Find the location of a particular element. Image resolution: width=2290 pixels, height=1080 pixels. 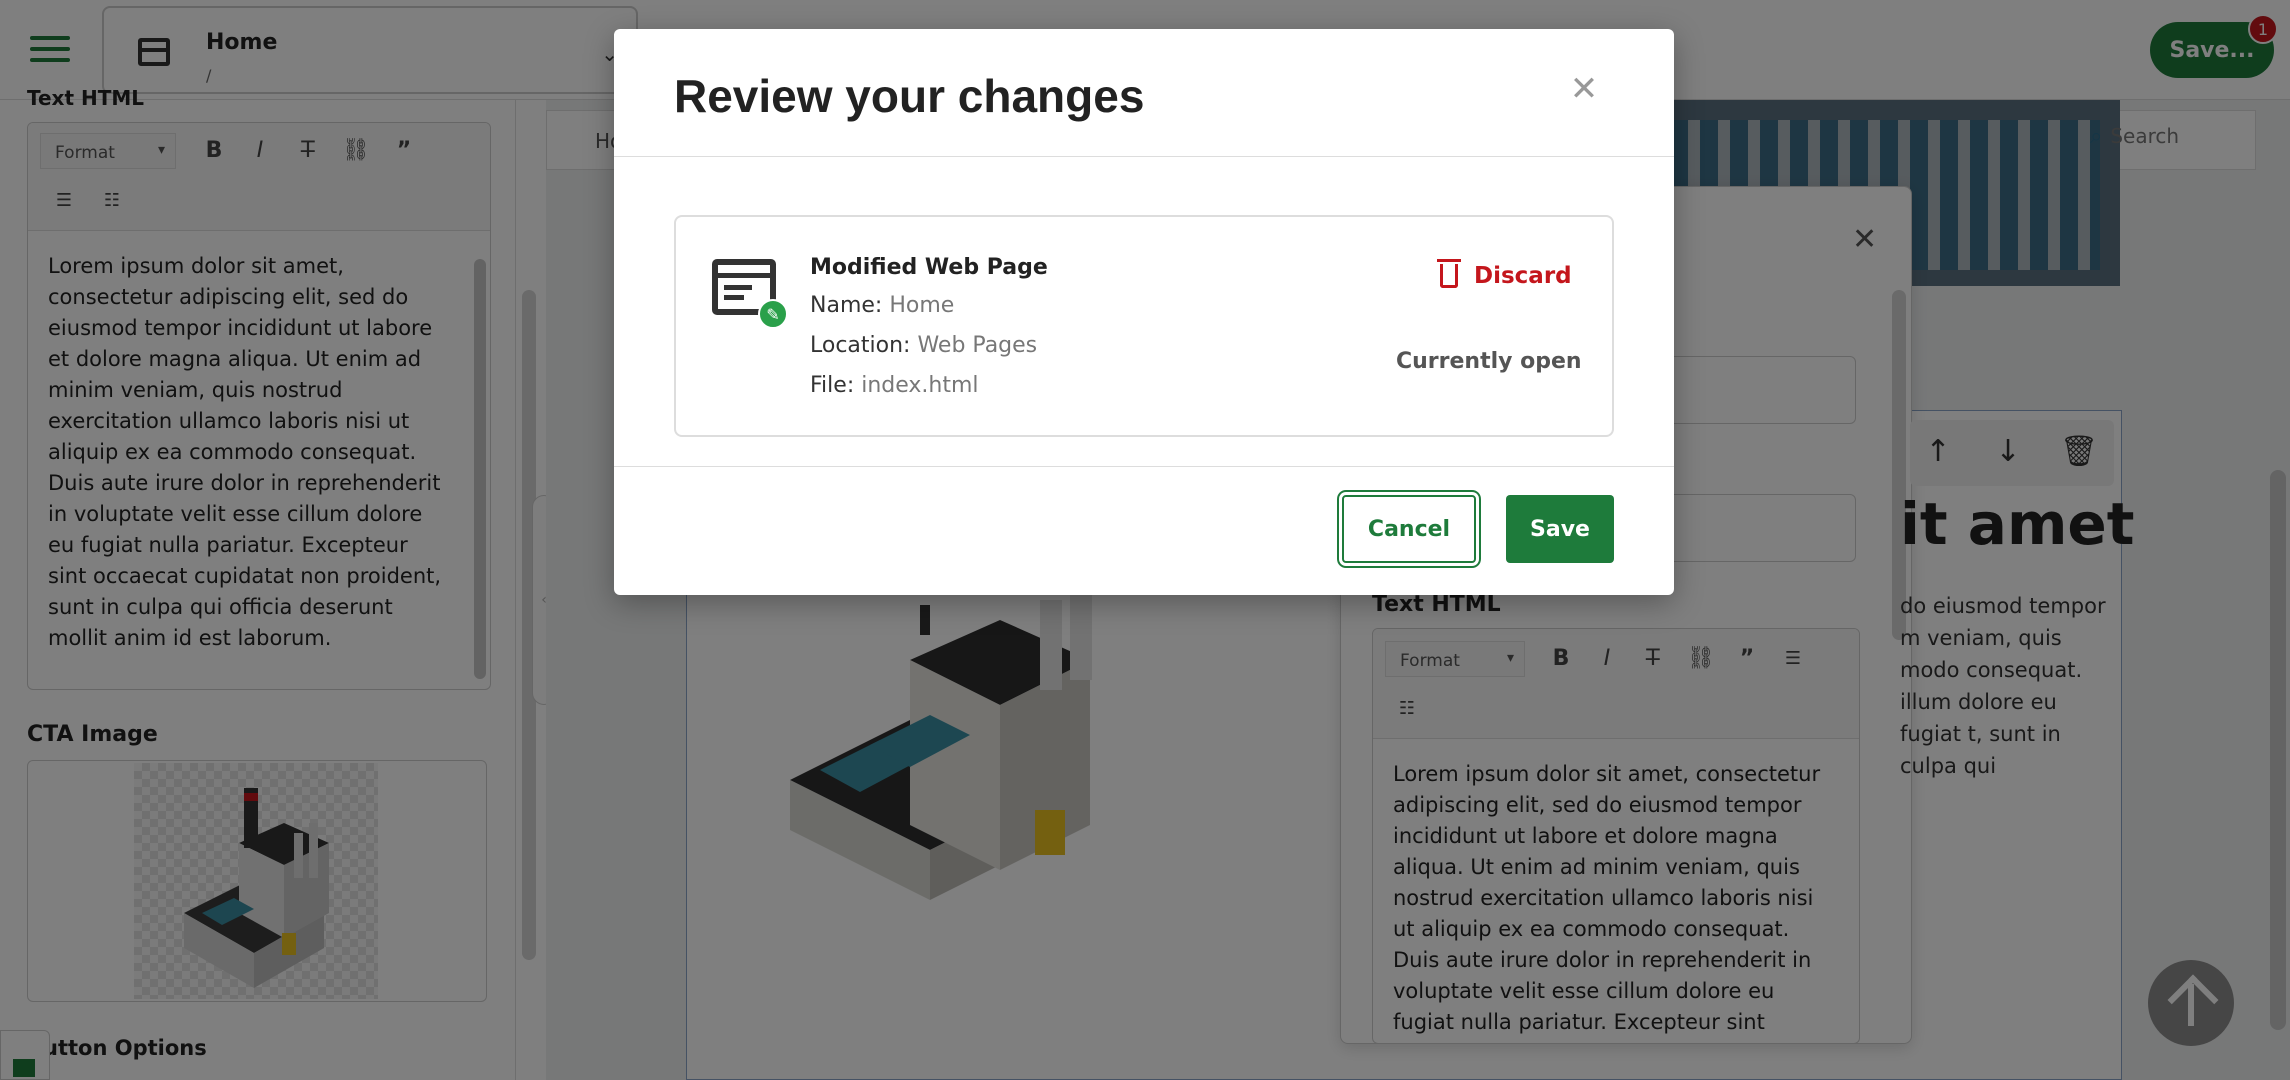

change-location-row: Location: Web Pages is located at coordinates (923, 345).